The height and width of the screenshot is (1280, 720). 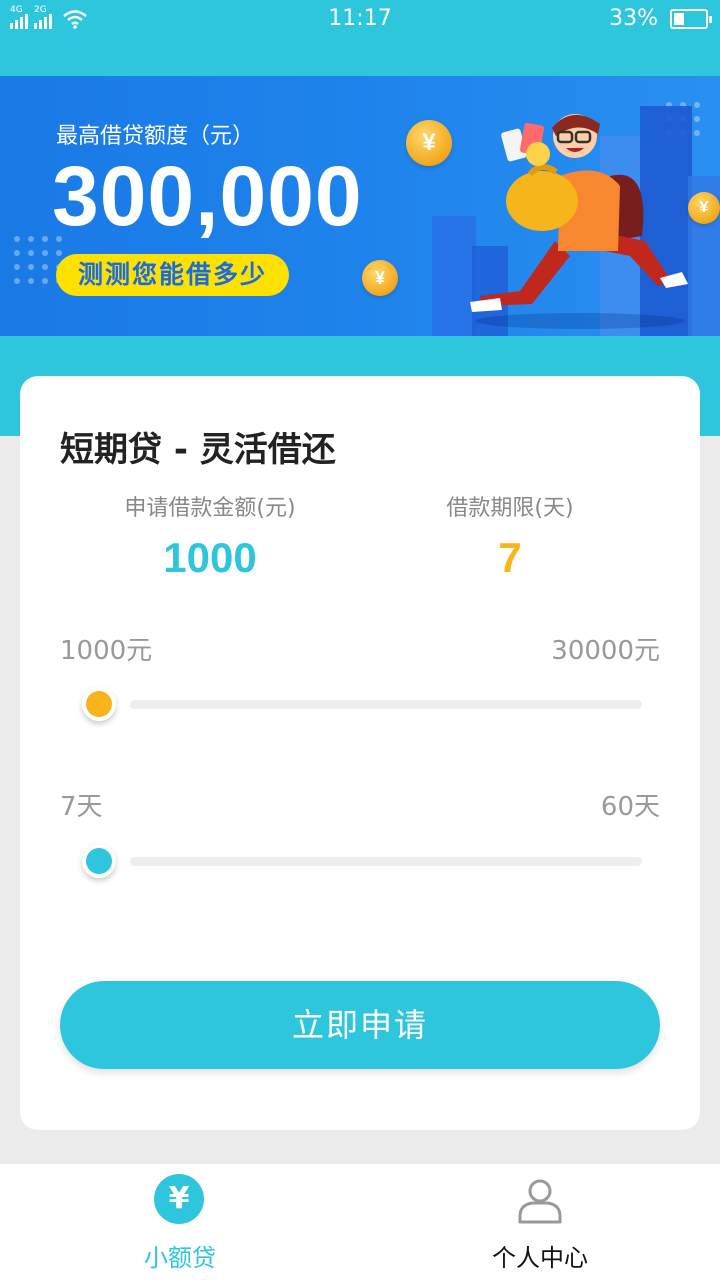 I want to click on tab-small-loan: ¥ 小额贷, so click(x=180, y=1222).